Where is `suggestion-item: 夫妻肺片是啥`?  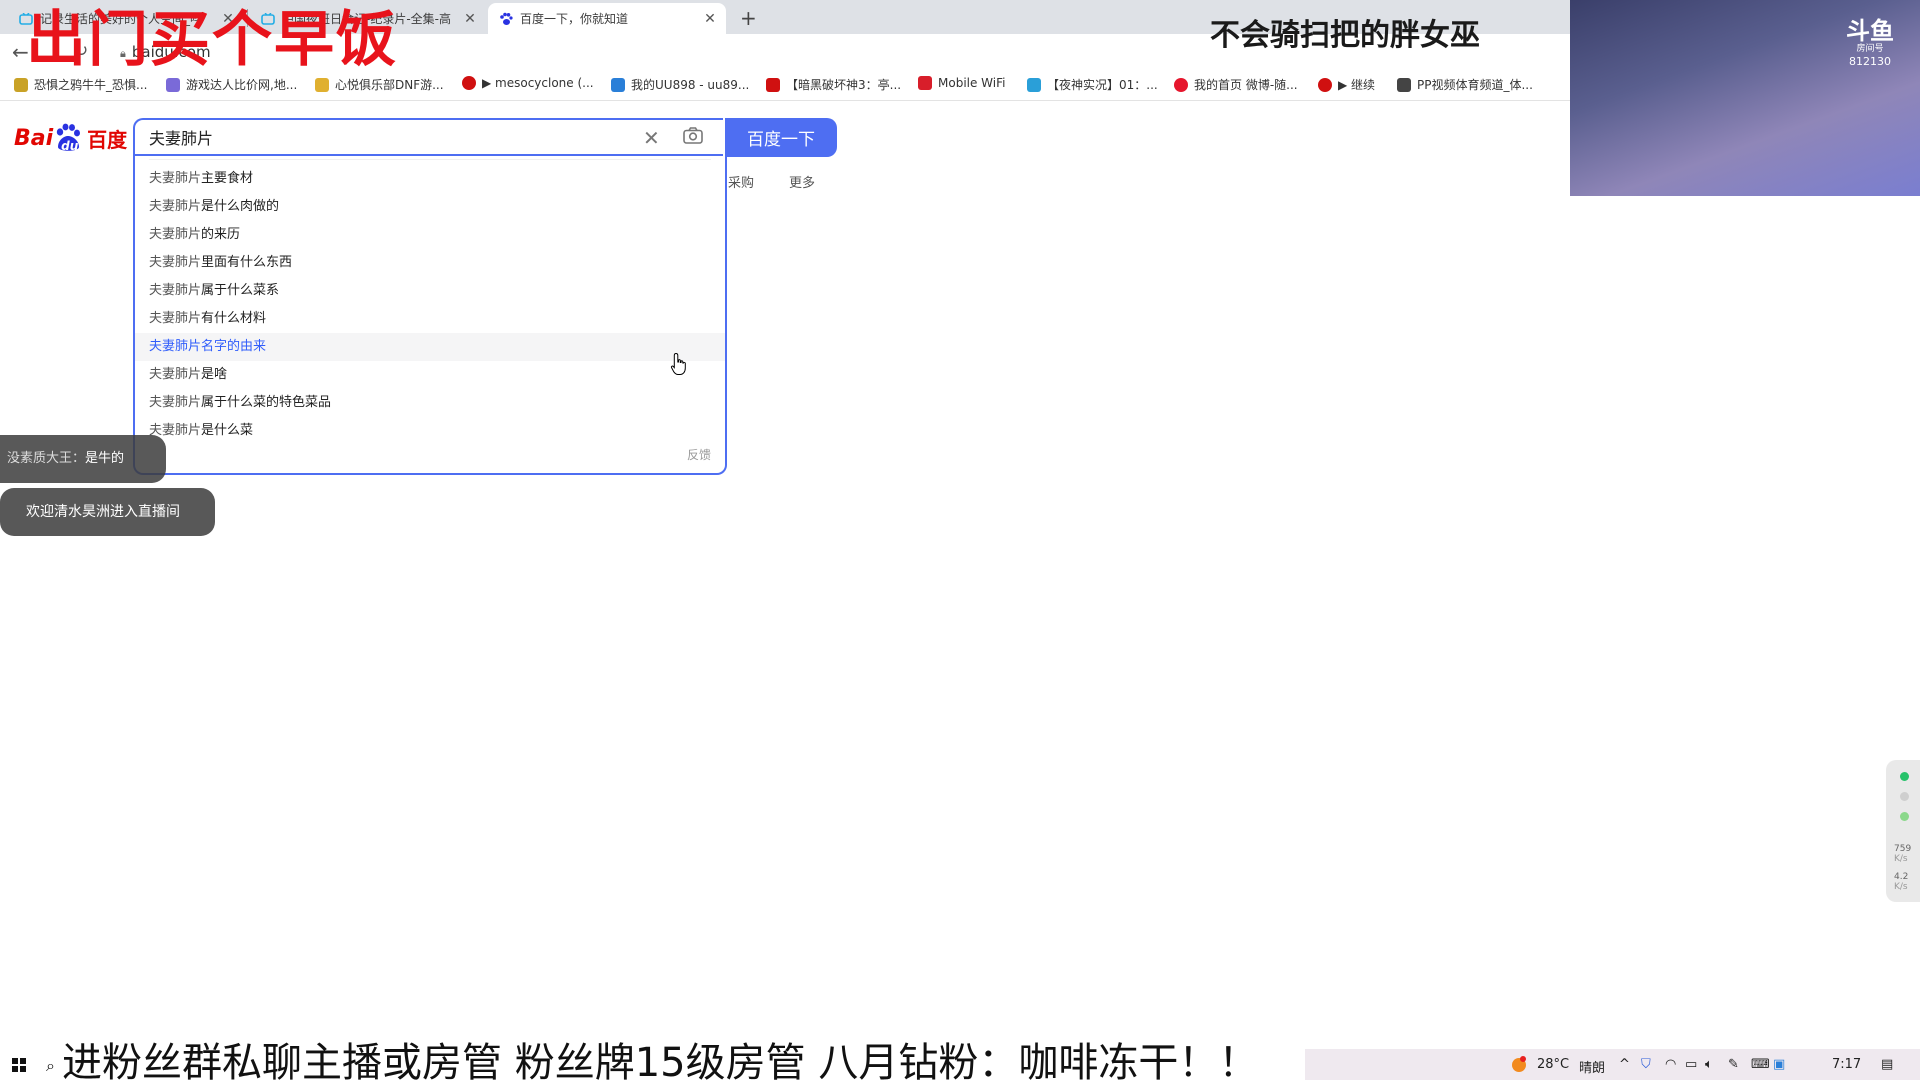 suggestion-item: 夫妻肺片是啥 is located at coordinates (430, 375).